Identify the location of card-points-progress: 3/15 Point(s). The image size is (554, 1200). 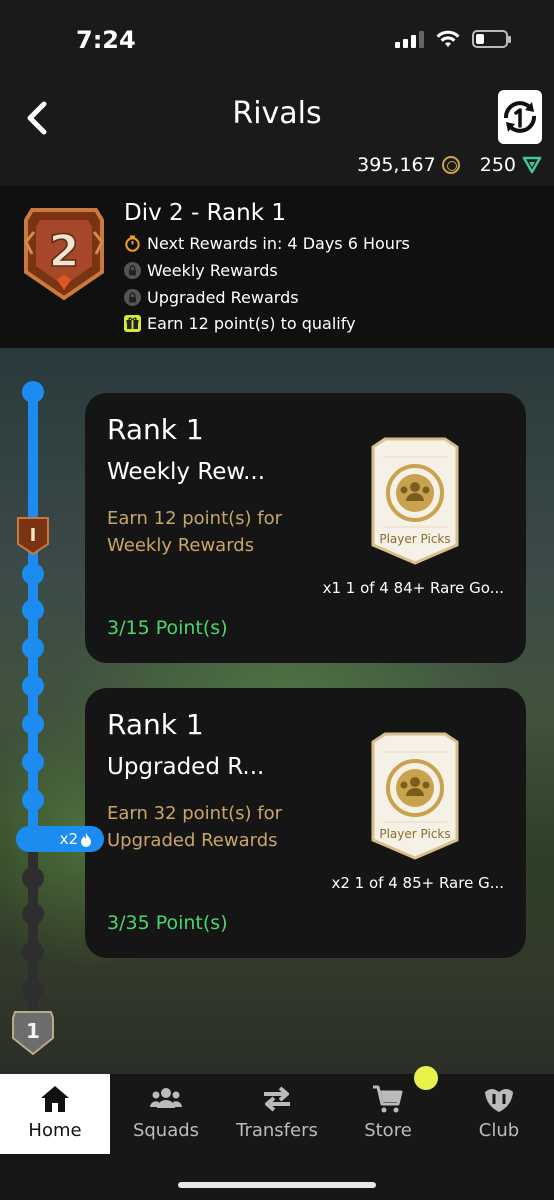
(167, 628).